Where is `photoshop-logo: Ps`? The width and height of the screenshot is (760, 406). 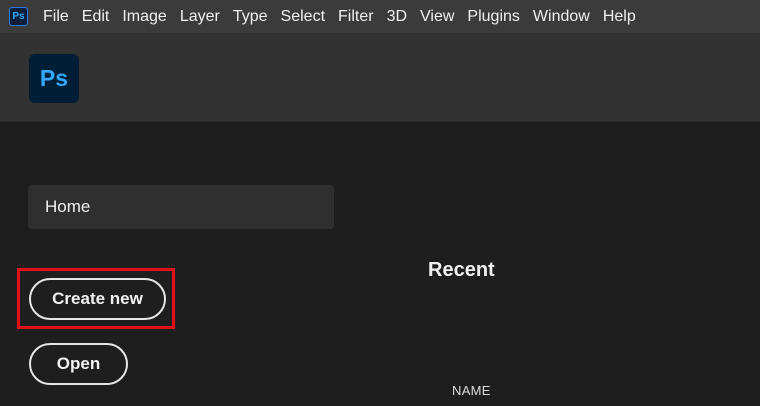 photoshop-logo: Ps is located at coordinates (54, 78).